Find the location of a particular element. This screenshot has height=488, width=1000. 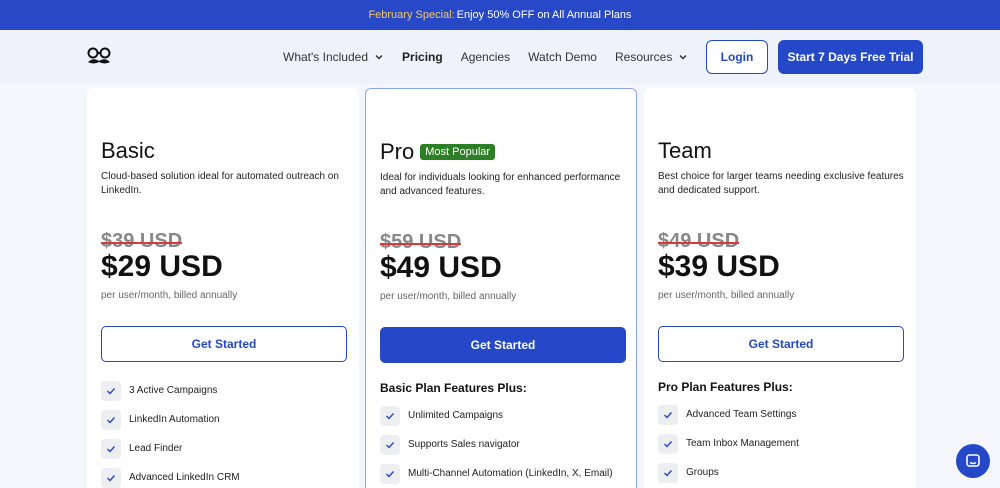

nav-item-pricing: Pricing is located at coordinates (422, 57).